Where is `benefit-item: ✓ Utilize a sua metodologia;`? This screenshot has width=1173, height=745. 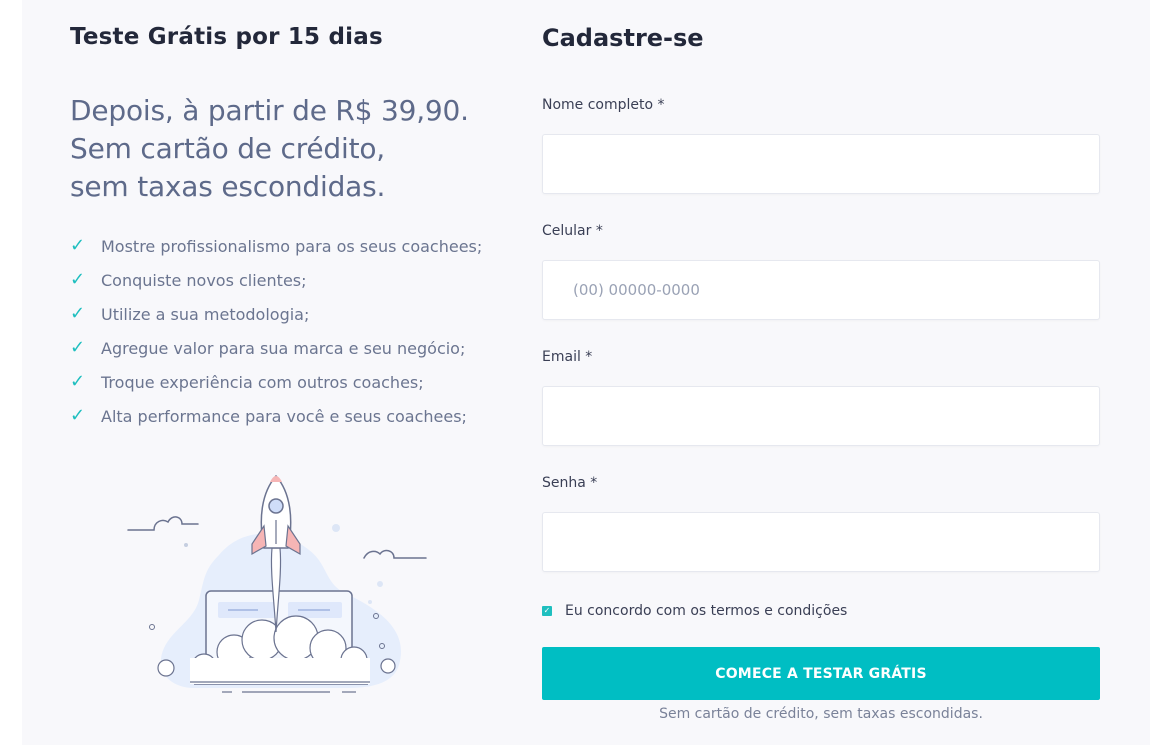 benefit-item: ✓ Utilize a sua metodologia; is located at coordinates (276, 319).